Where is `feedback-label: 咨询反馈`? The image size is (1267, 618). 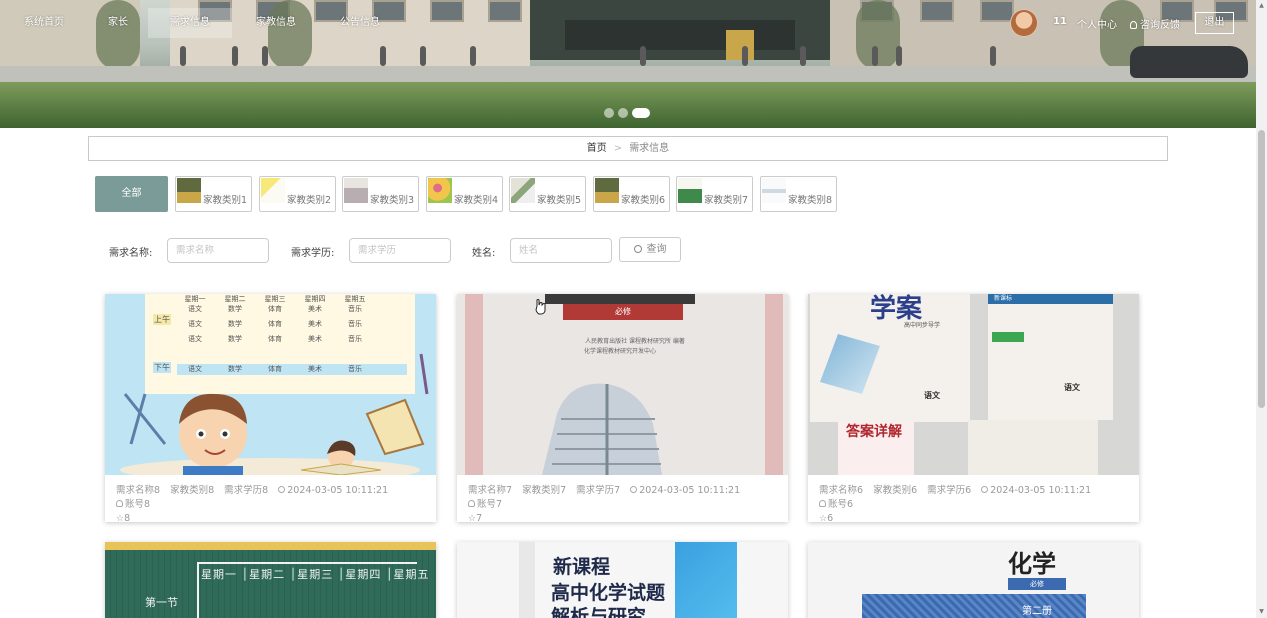 feedback-label: 咨询反馈 is located at coordinates (1160, 25).